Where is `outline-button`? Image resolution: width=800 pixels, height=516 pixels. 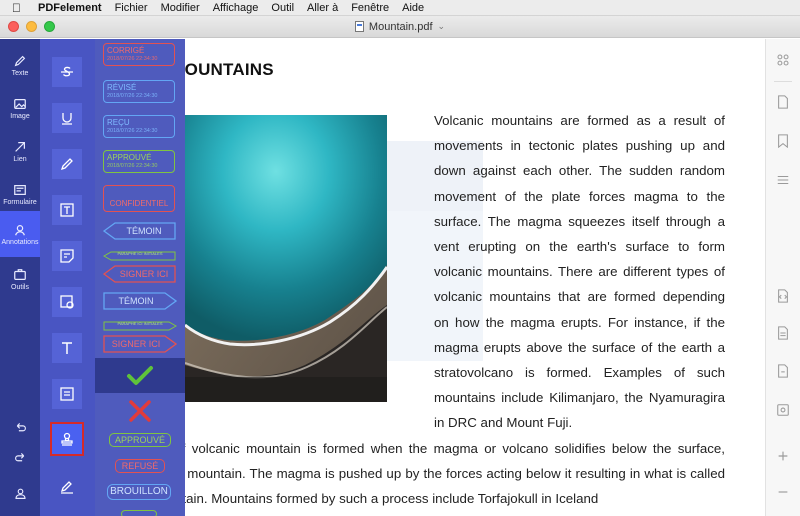
outline-button is located at coordinates (783, 180).